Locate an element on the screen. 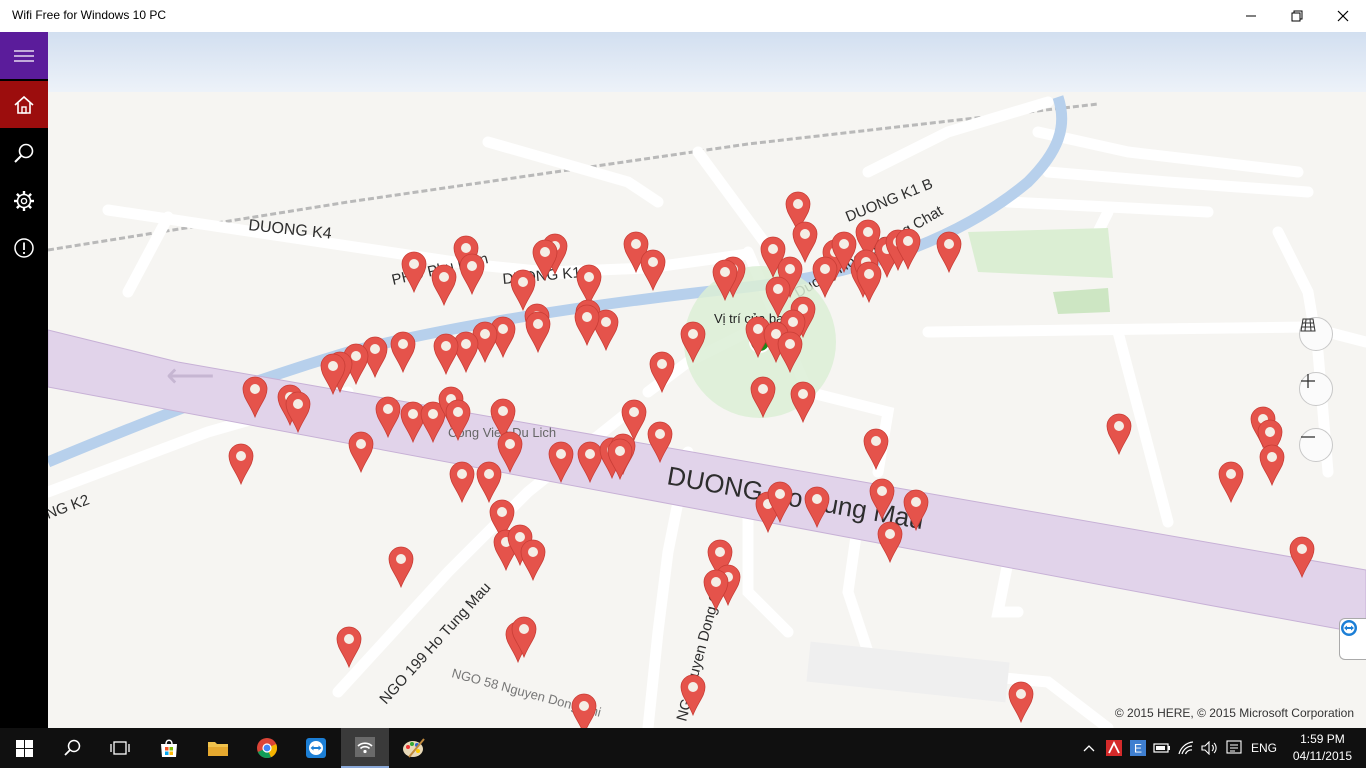 The image size is (1366, 768). sidebar-item-menu is located at coordinates (24, 55).